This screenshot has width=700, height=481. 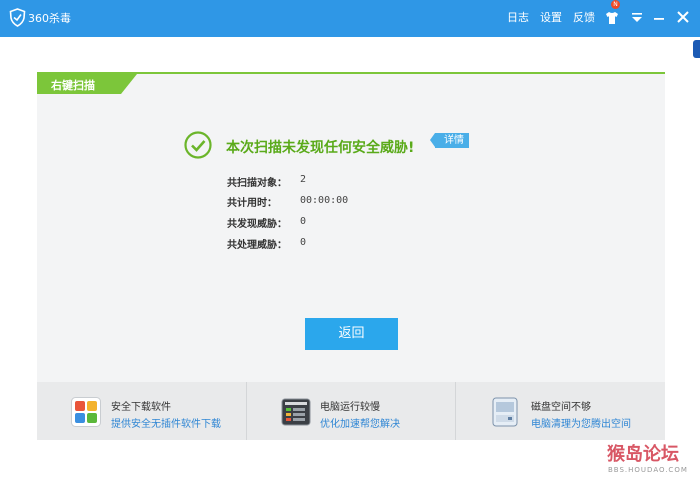 I want to click on stat-label-time: 共计用时：, so click(x=252, y=203).